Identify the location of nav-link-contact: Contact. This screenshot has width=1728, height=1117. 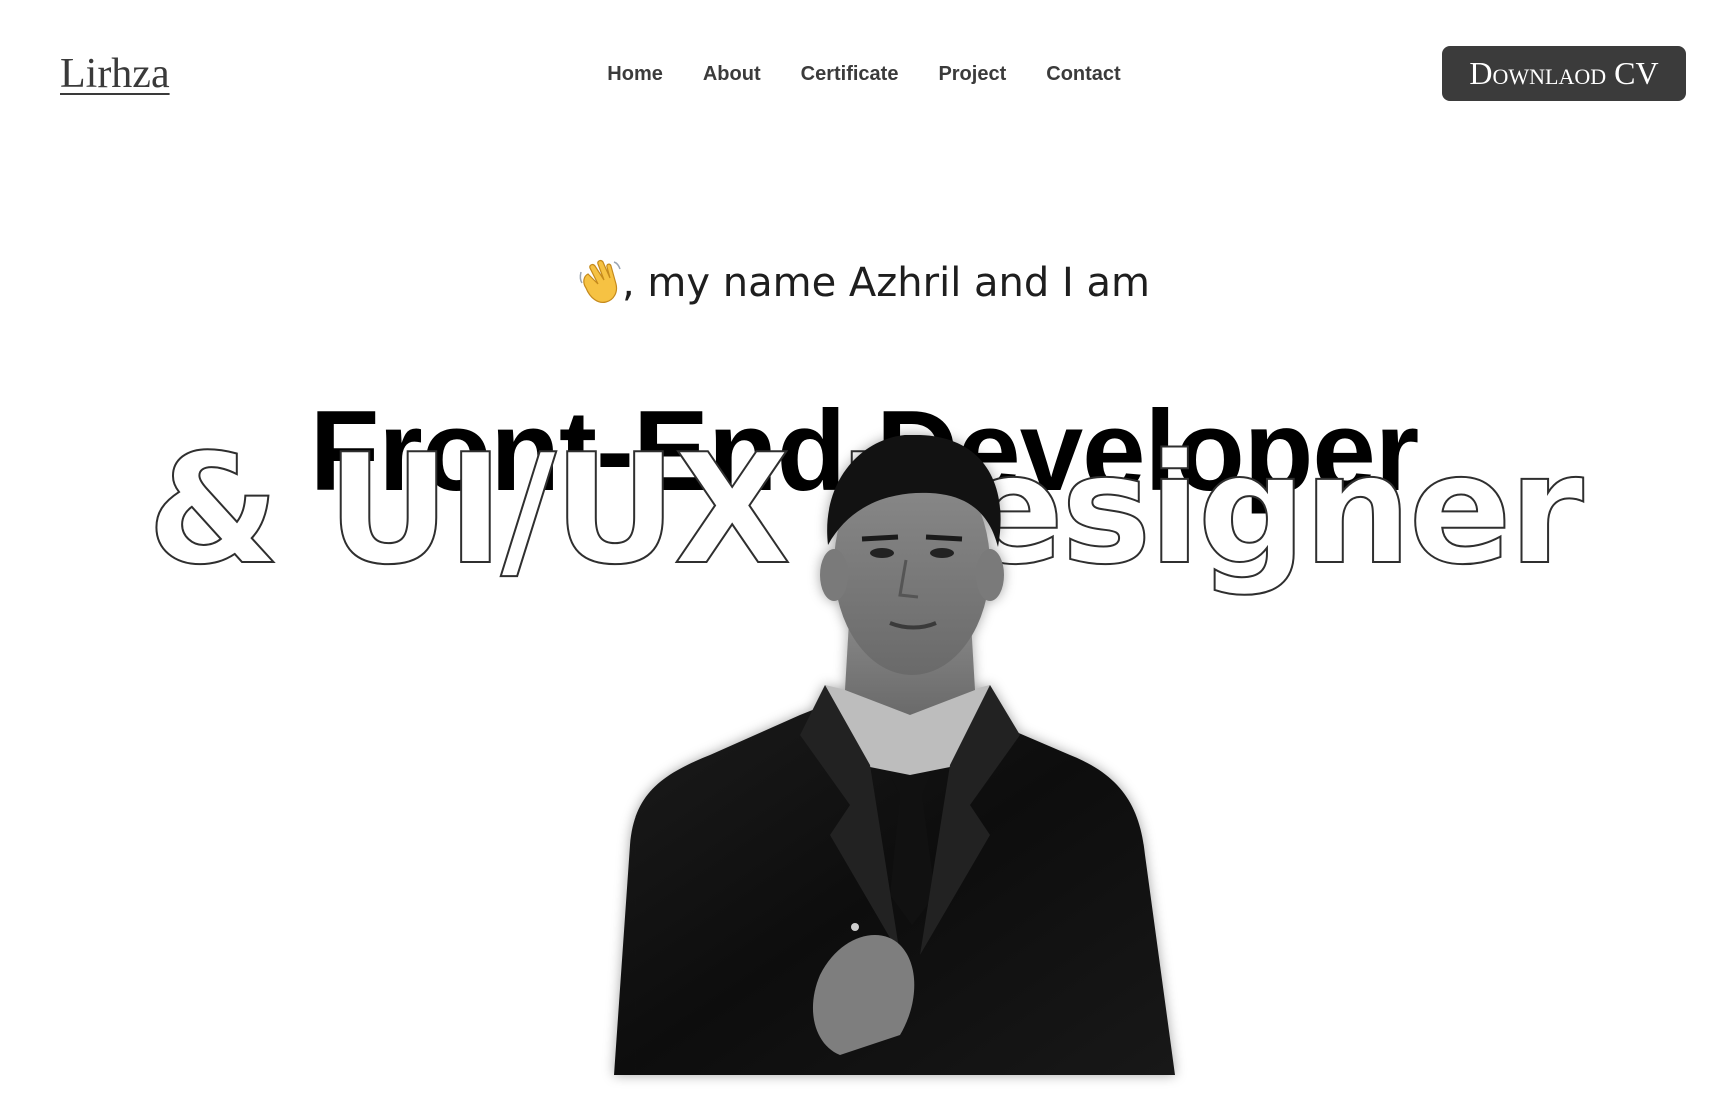
(1083, 74).